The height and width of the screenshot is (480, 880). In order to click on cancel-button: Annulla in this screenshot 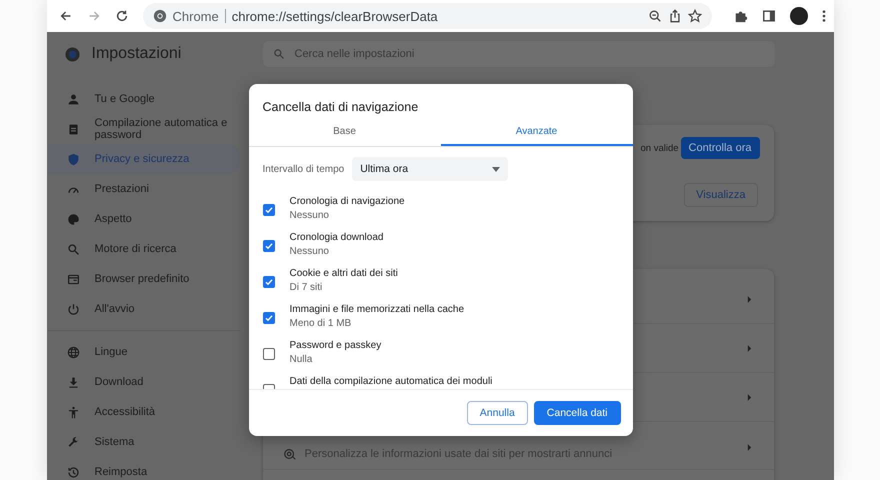, I will do `click(497, 413)`.